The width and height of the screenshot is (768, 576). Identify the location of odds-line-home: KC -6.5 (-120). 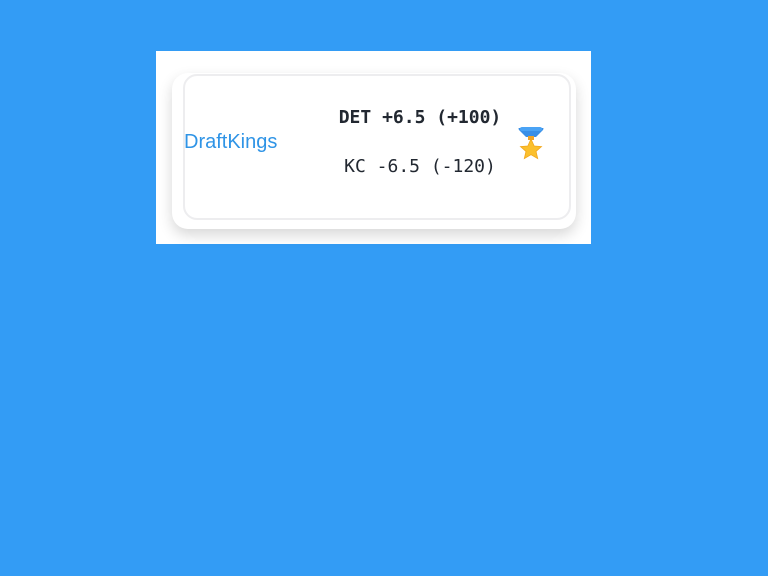
(420, 166).